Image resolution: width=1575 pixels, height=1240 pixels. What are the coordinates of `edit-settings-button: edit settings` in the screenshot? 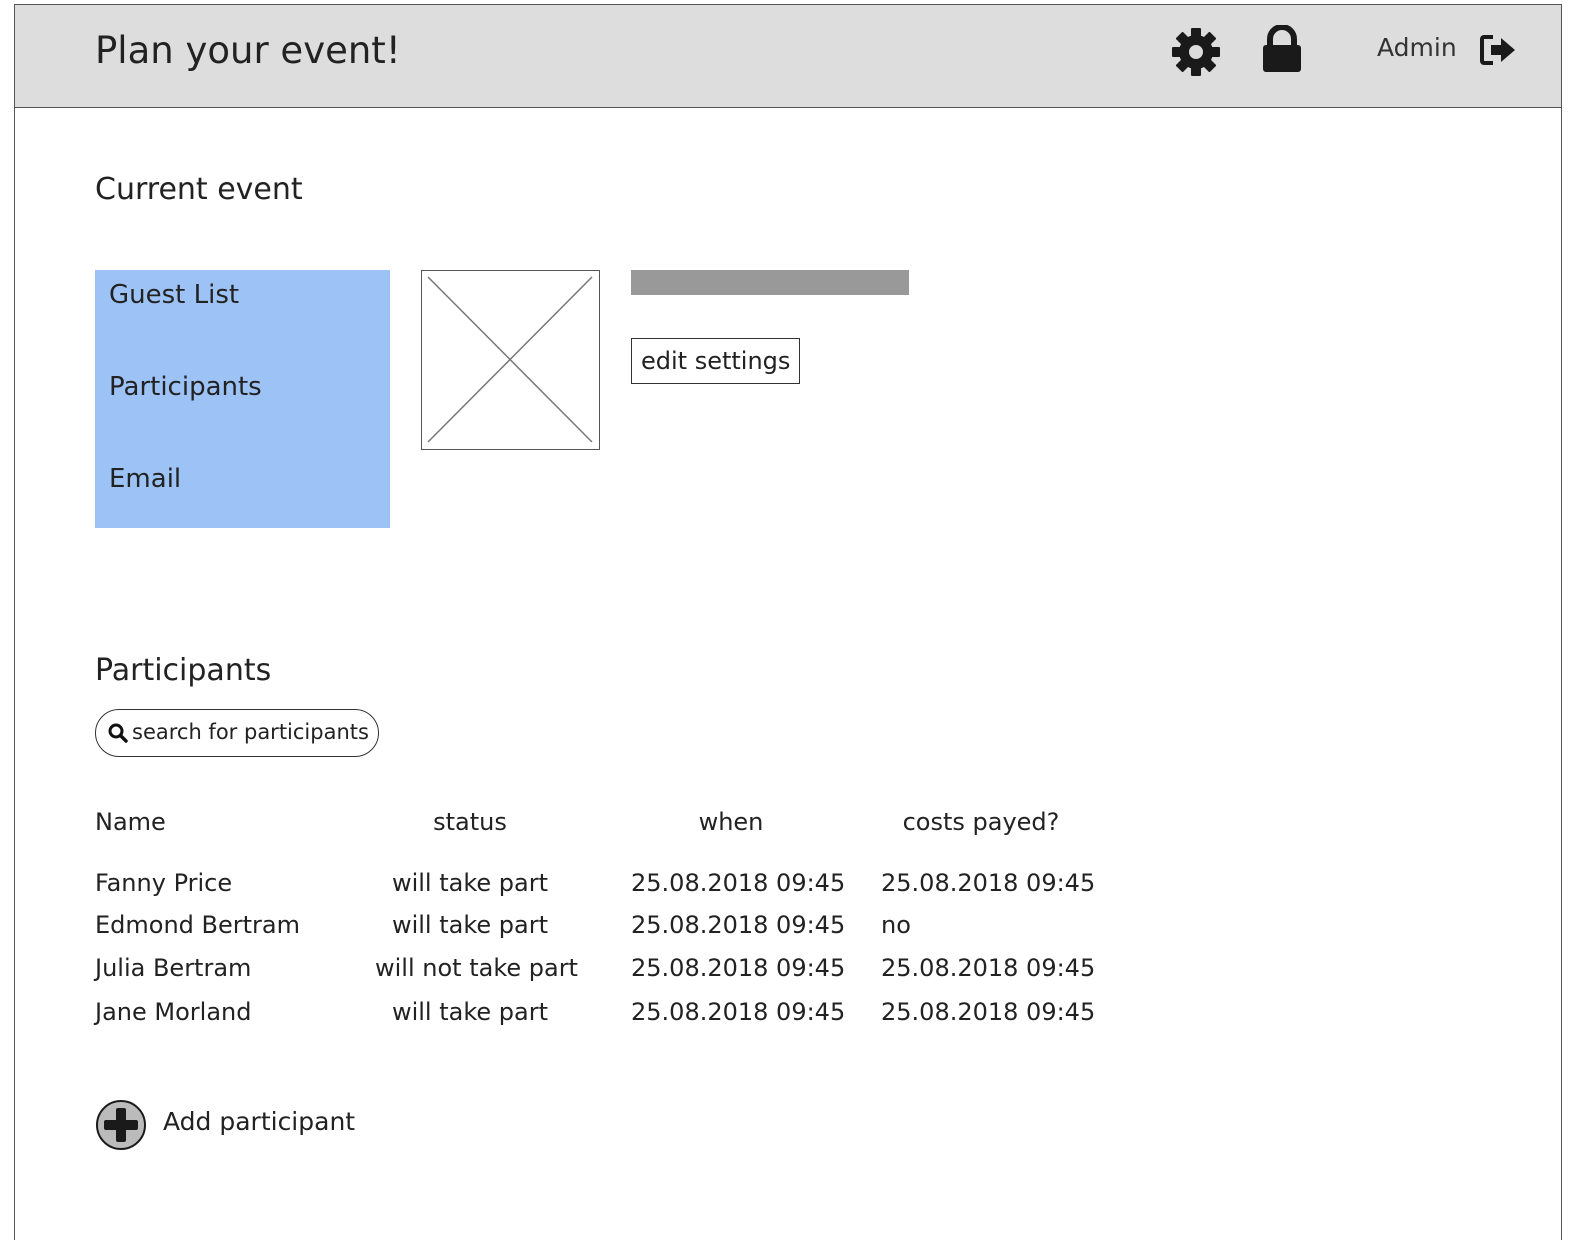 It's located at (716, 361).